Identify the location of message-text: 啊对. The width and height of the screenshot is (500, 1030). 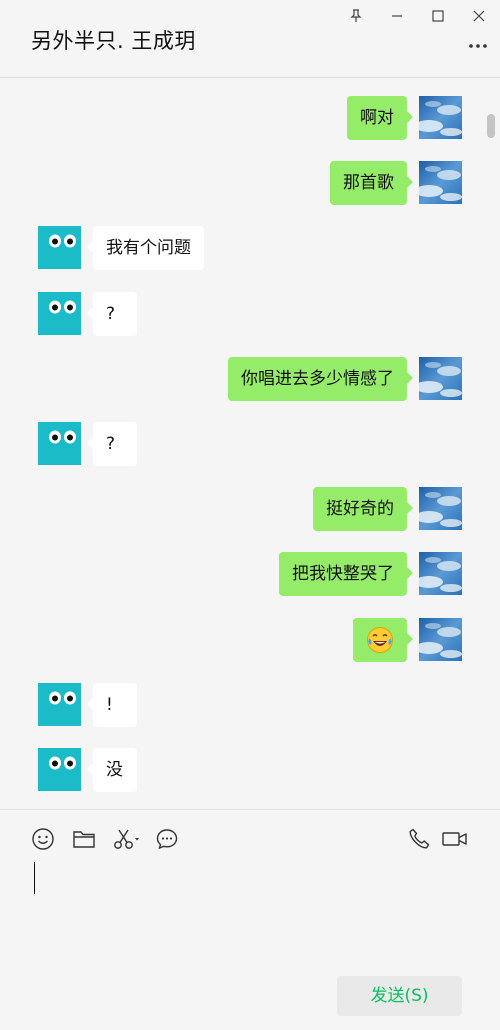
(377, 118).